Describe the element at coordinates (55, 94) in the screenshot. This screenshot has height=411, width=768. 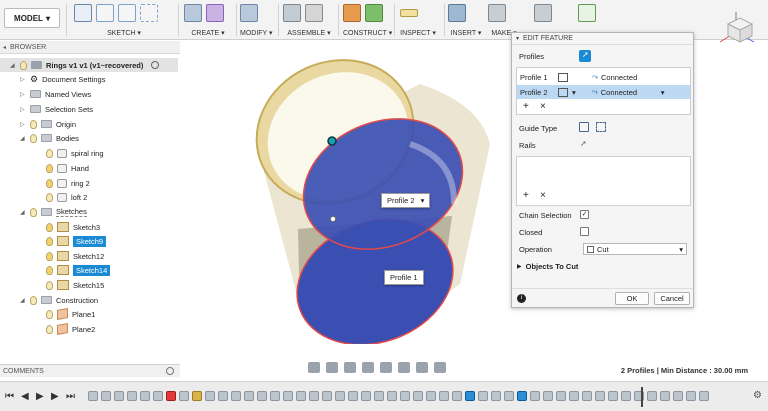
I see `tree-item-named-views: ▷ Named Views` at that location.